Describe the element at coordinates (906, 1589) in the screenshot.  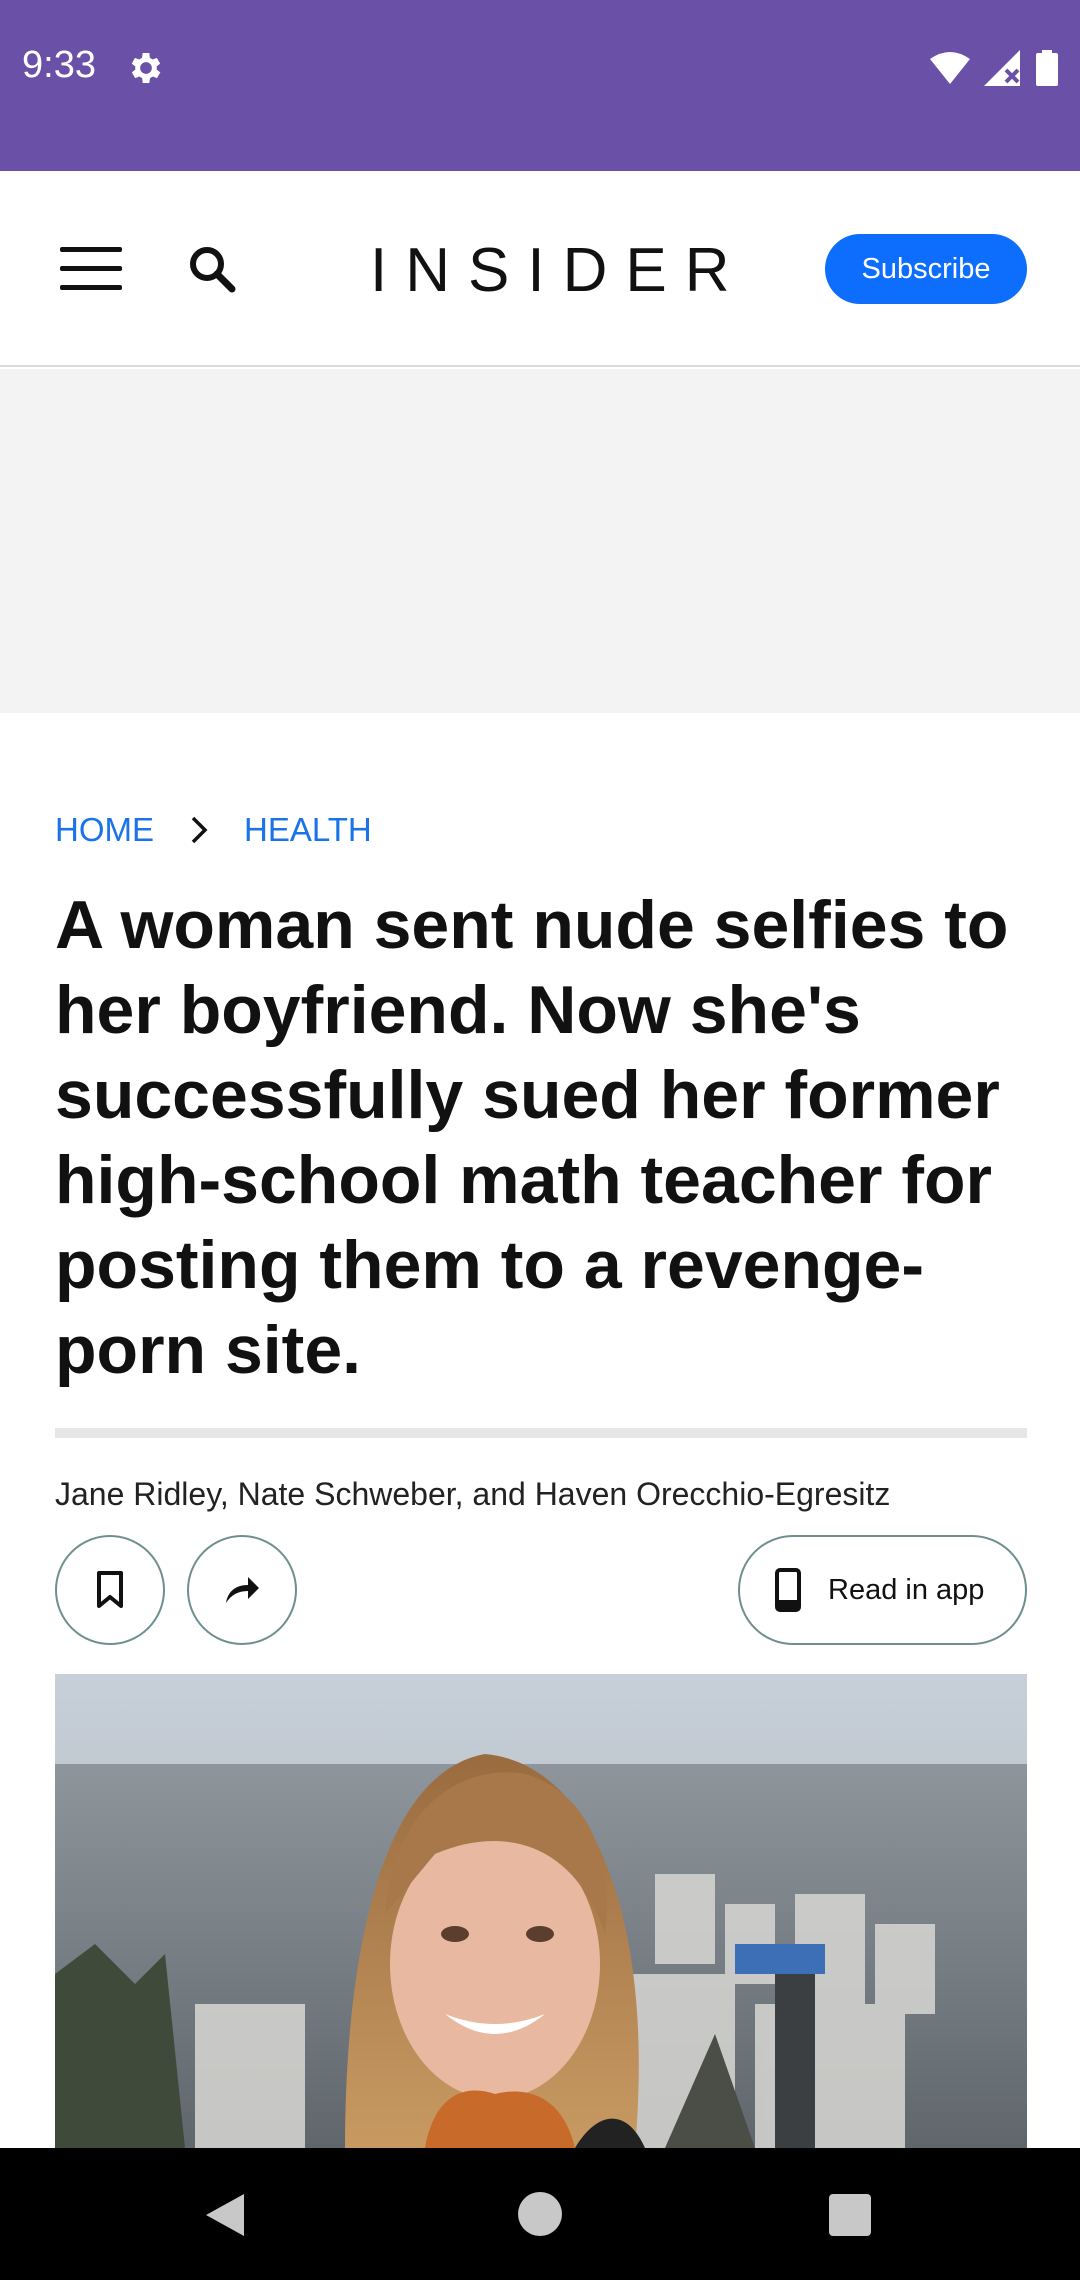
I see `read-in-app-label: Read in app` at that location.